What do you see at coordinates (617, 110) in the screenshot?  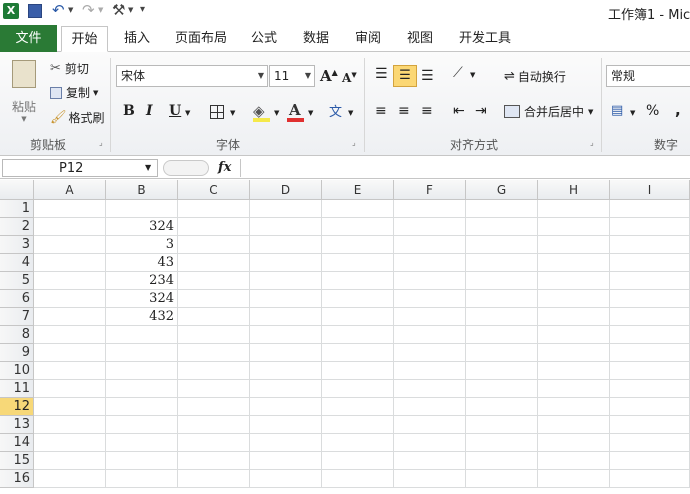 I see `accounting-format-icon: ▤` at bounding box center [617, 110].